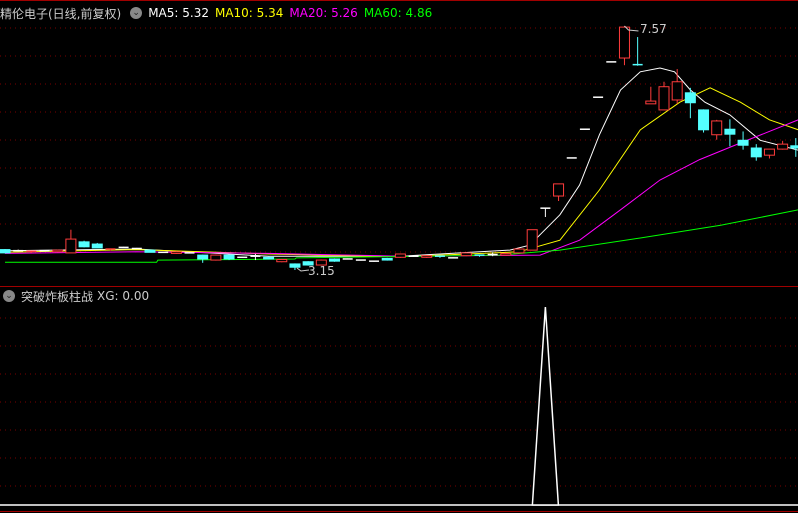 This screenshot has width=798, height=513. I want to click on indicator-header: ⌄ 突破炸板柱战 XG: 0.00, so click(77, 296).